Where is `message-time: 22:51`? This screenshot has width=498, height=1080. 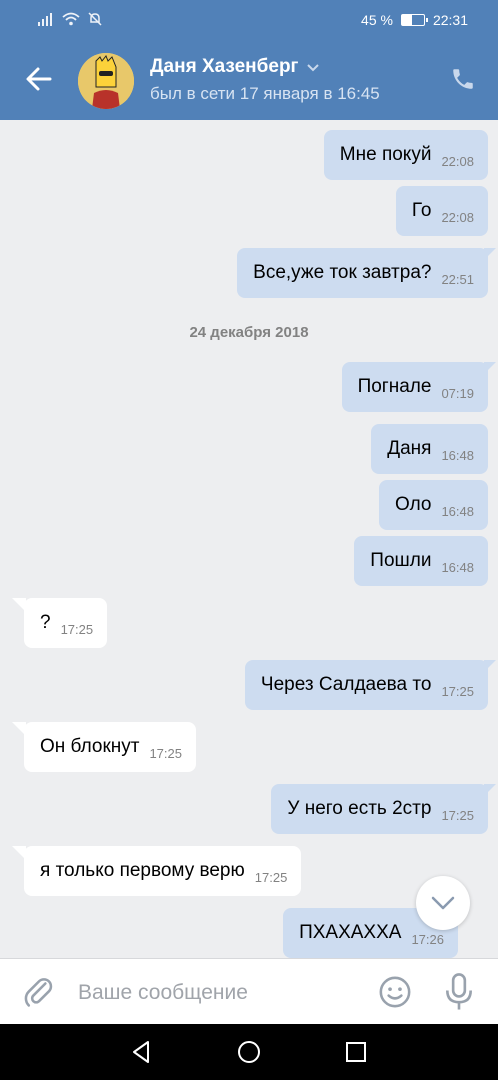 message-time: 22:51 is located at coordinates (457, 279).